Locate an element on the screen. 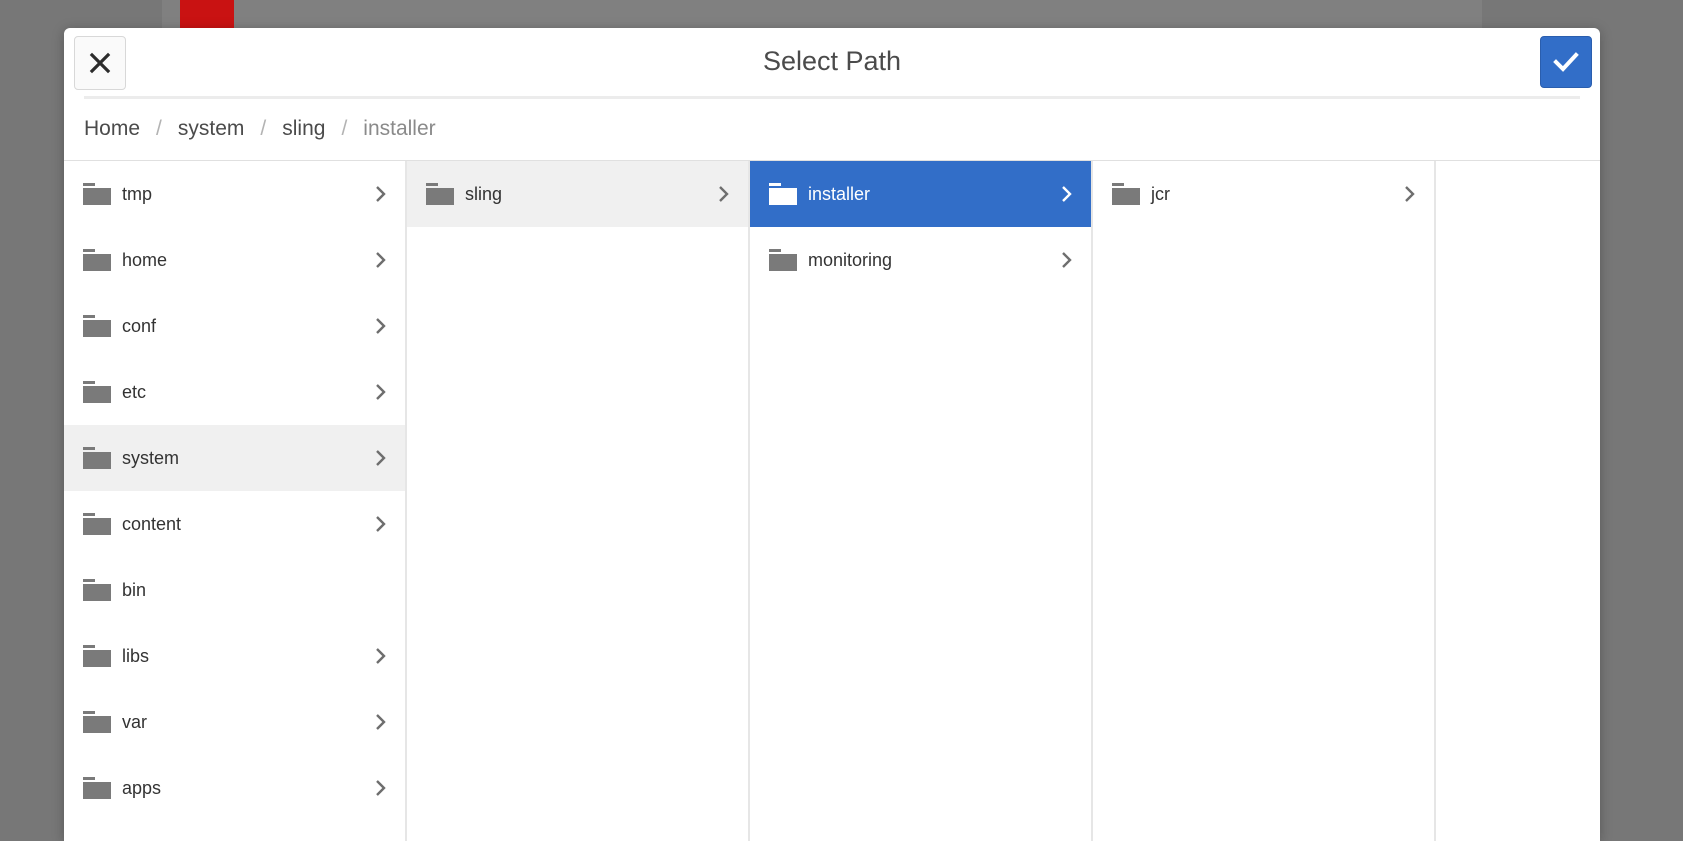  breadcrumb-sling: sling is located at coordinates (303, 129).